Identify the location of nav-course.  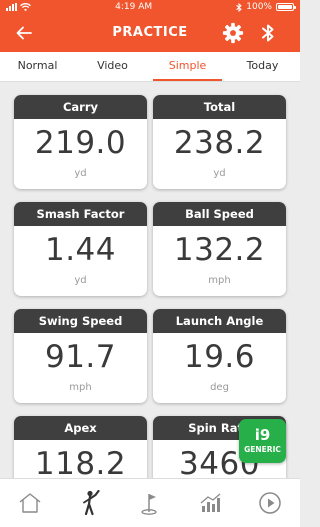
(150, 503).